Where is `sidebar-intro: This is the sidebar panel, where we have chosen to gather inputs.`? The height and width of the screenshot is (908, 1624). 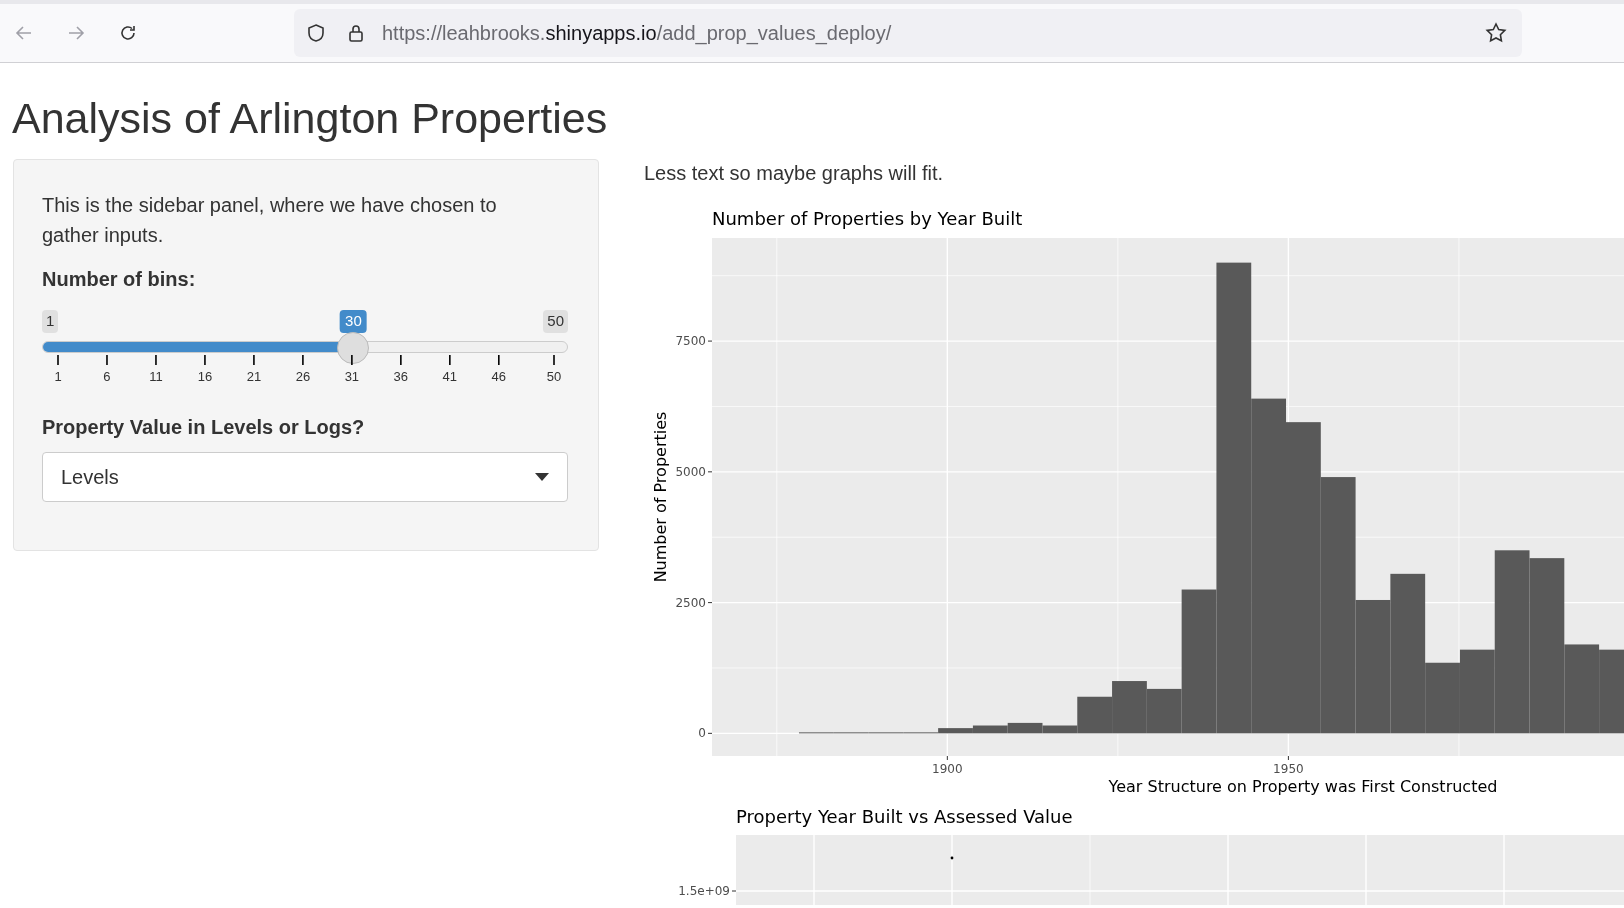
sidebar-intro: This is the sidebar panel, where we have chosen to gather inputs. is located at coordinates (270, 220).